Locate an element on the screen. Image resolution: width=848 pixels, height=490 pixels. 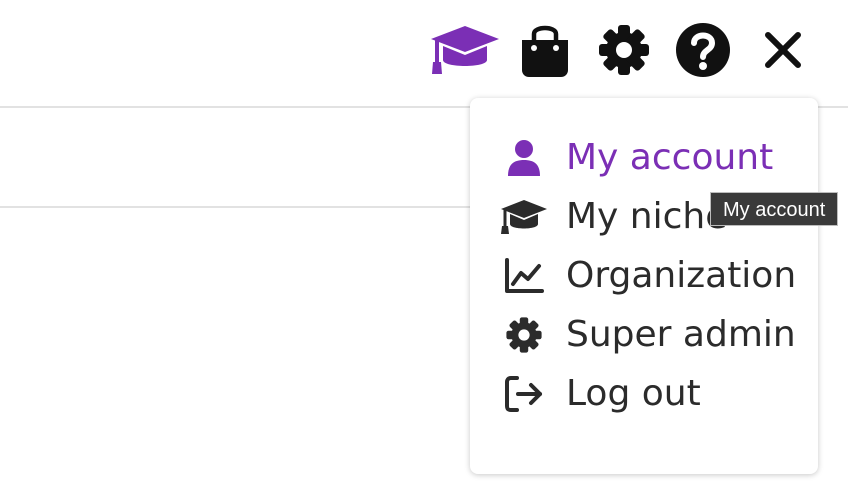
menu-item-my-account: My account is located at coordinates (644, 158).